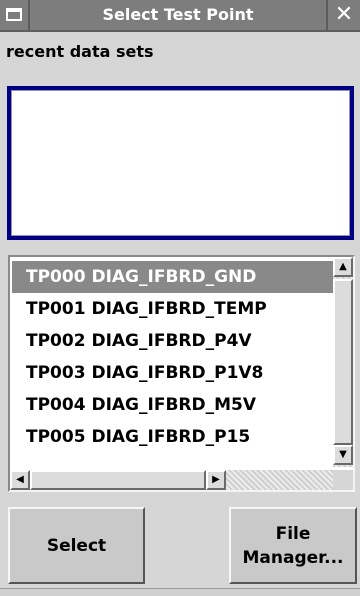  What do you see at coordinates (118, 480) in the screenshot?
I see `horizontal-scroll-thumb` at bounding box center [118, 480].